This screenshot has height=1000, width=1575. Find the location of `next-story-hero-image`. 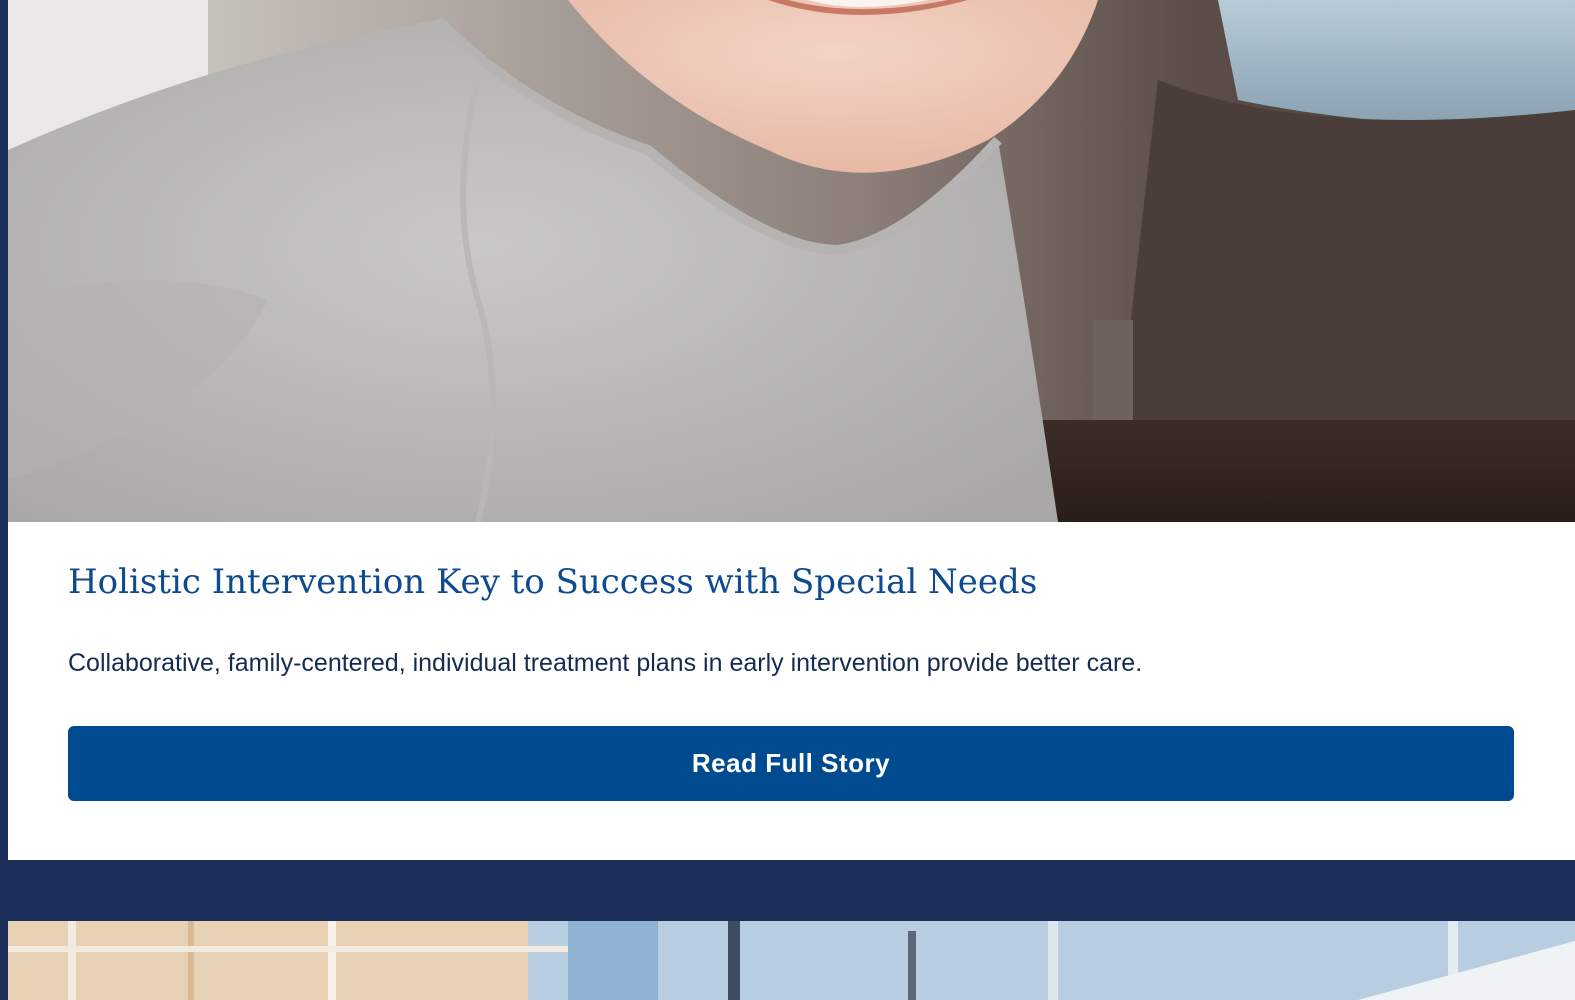

next-story-hero-image is located at coordinates (791, 960).